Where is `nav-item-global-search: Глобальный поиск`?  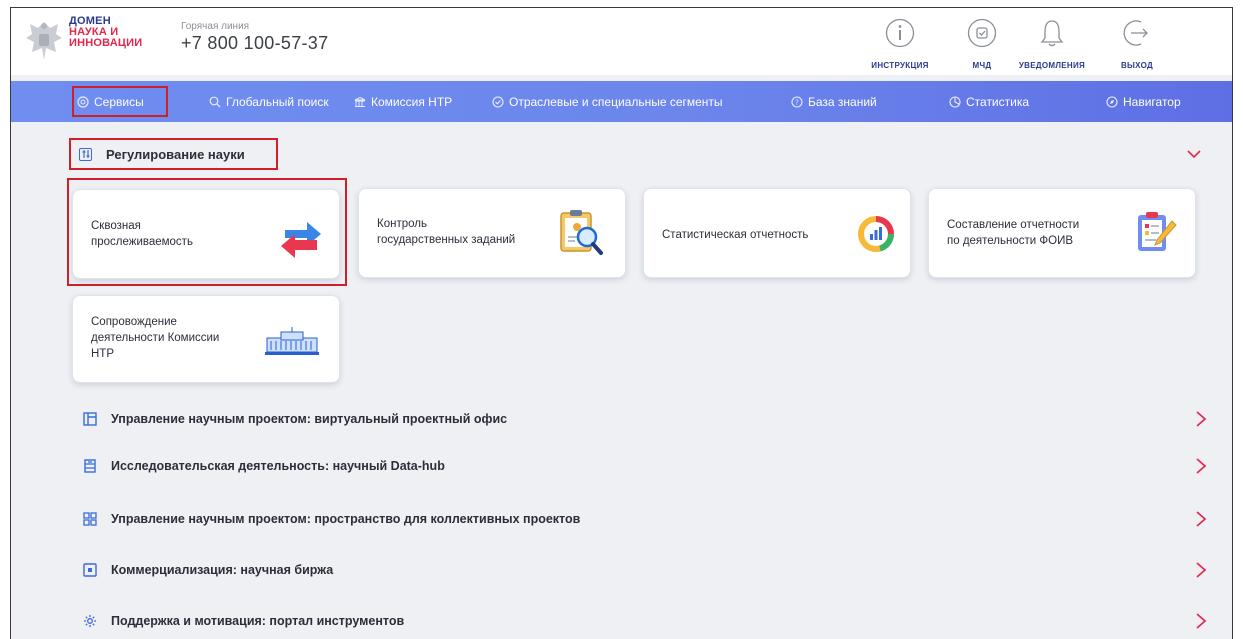
nav-item-global-search: Глобальный поиск is located at coordinates (269, 101).